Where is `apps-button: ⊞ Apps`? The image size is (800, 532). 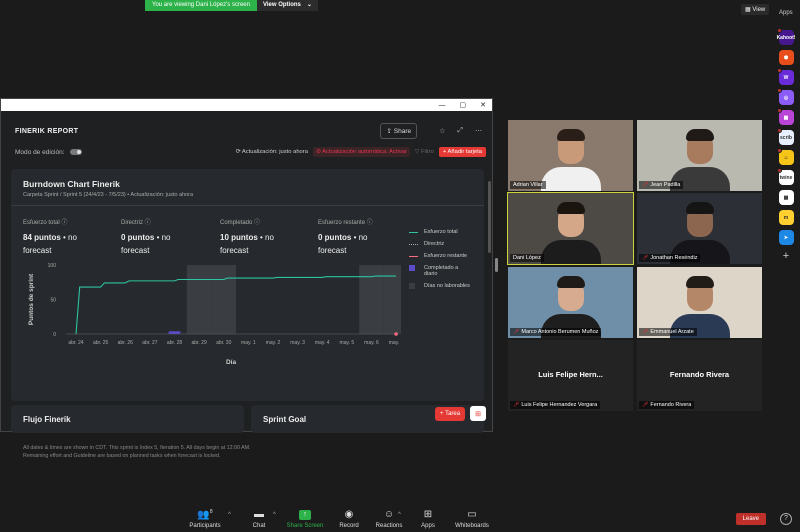
apps-button: ⊞ Apps is located at coordinates (428, 519).